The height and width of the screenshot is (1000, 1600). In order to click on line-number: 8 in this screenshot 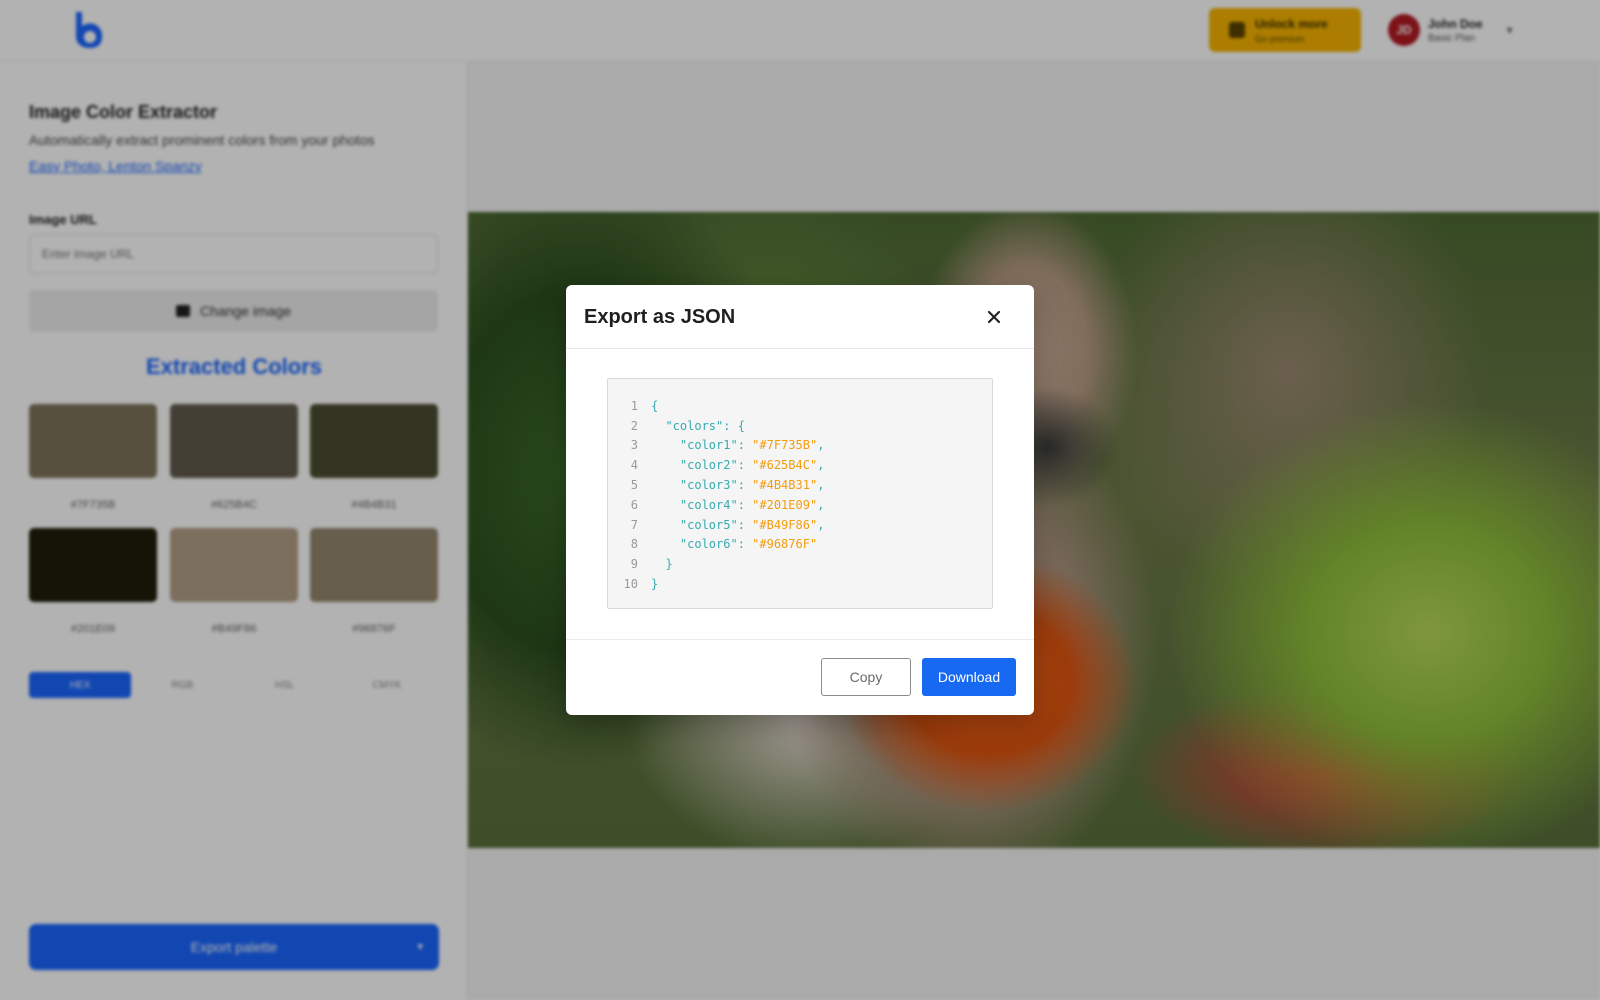, I will do `click(634, 544)`.